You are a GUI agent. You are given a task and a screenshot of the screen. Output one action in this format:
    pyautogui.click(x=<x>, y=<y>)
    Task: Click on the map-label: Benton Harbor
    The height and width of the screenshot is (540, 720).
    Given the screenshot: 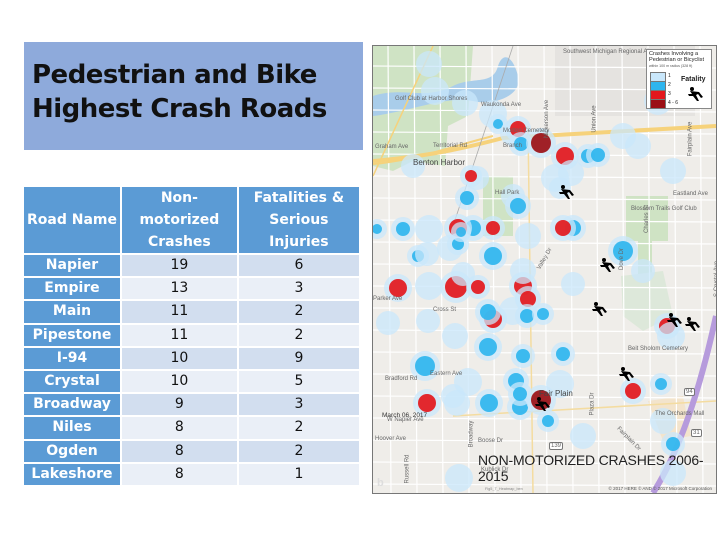 What is the action you would take?
    pyautogui.click(x=439, y=162)
    